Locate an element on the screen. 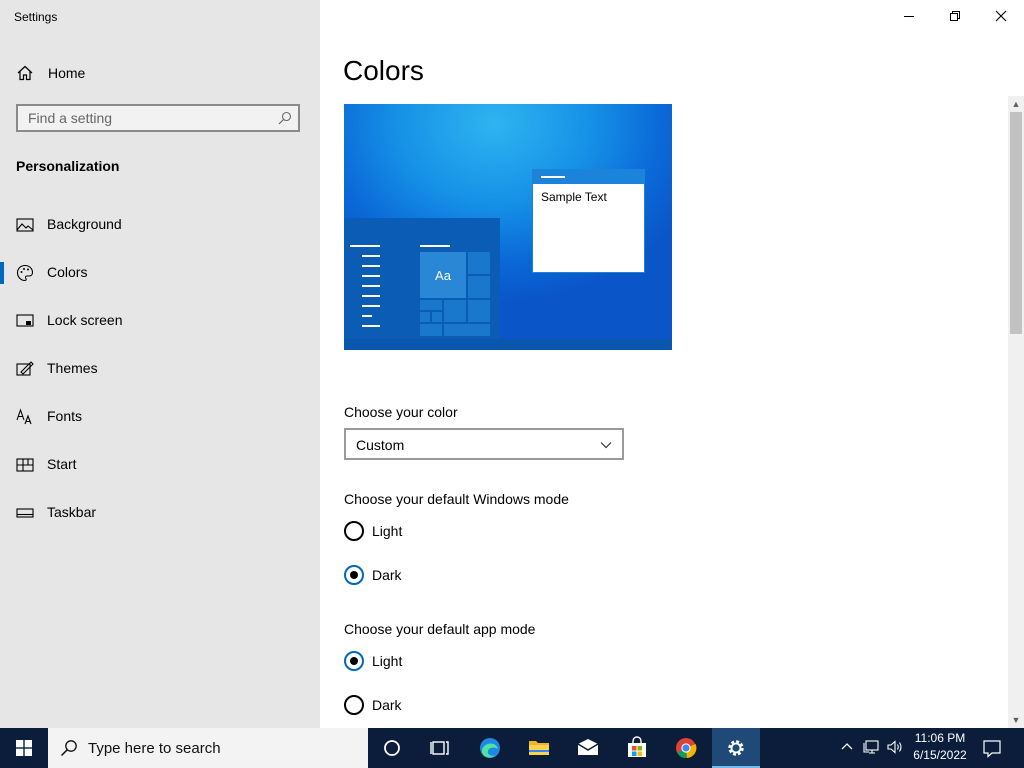 Image resolution: width=1024 pixels, height=768 pixels. windows-logo-icon is located at coordinates (24, 748).